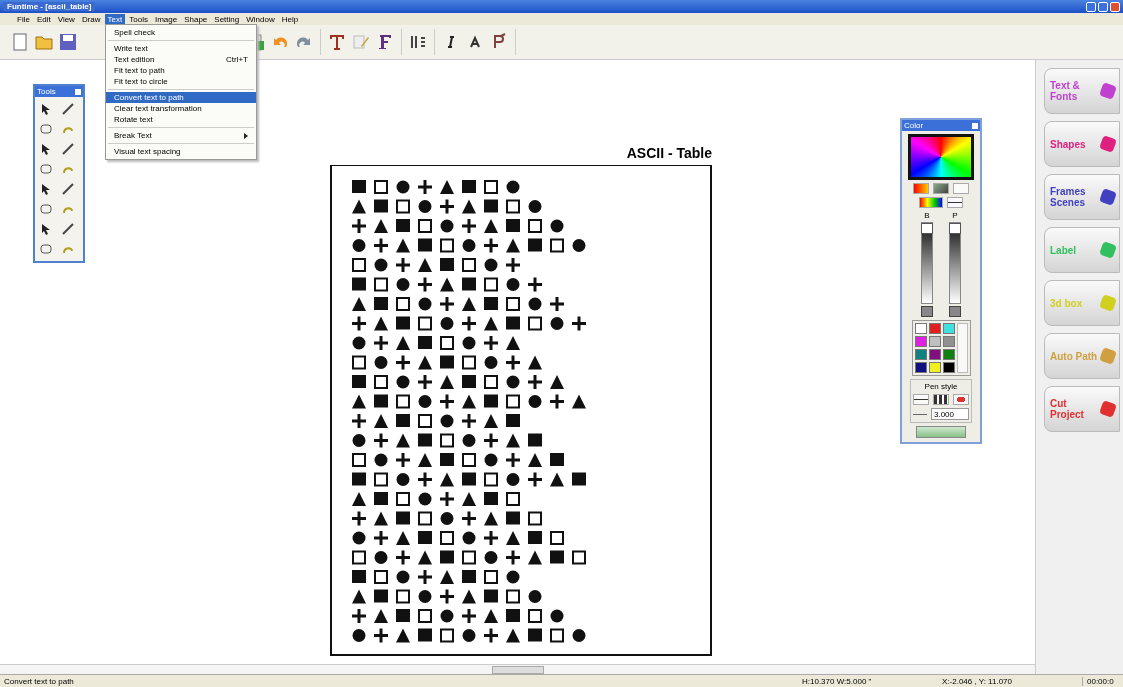 The height and width of the screenshot is (687, 1123). Describe the element at coordinates (920, 414) in the screenshot. I see `line-icon` at that location.